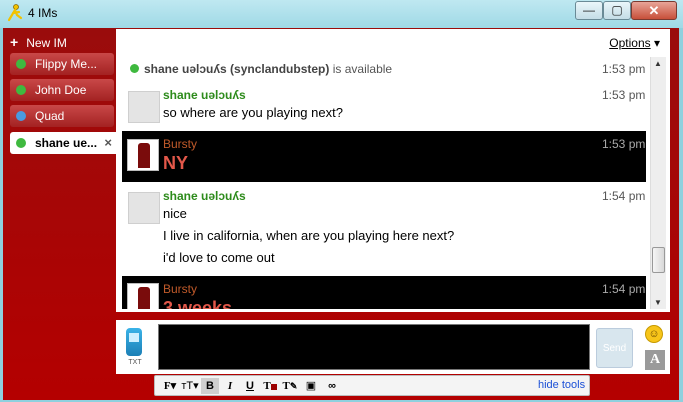  I want to click on close-icon: ✕, so click(654, 10).